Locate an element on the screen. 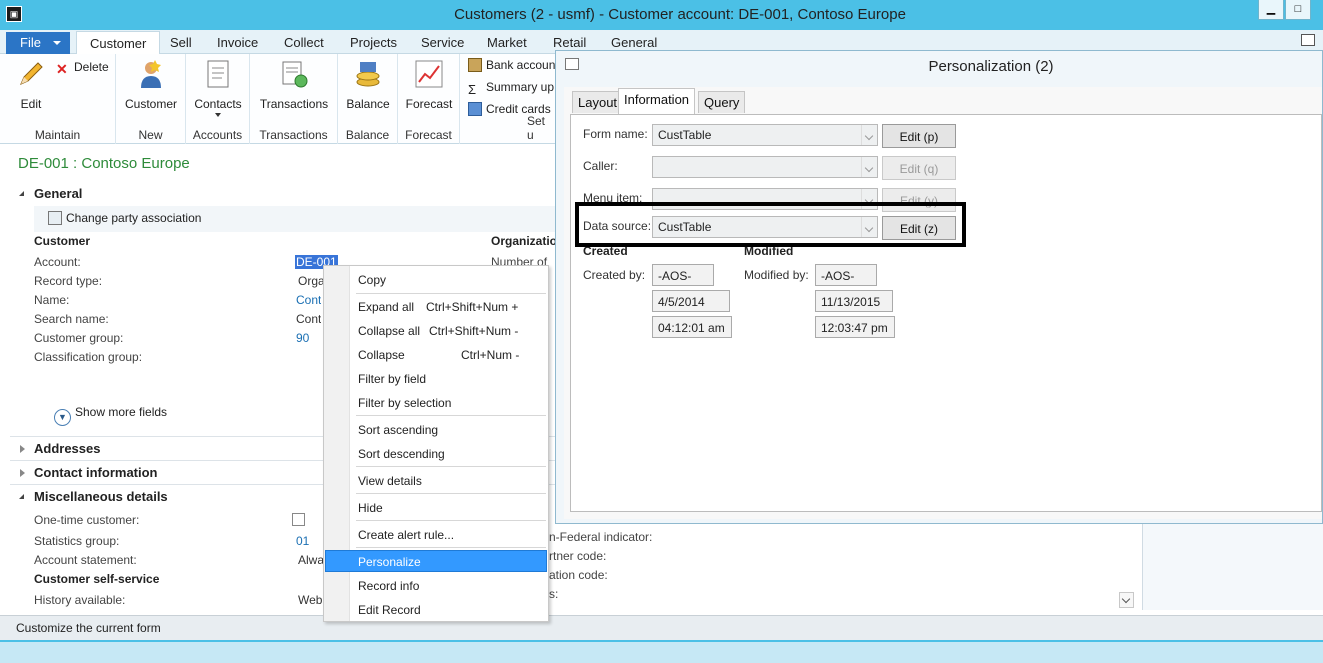 The width and height of the screenshot is (1323, 663). change-party-strip: Change party association is located at coordinates (294, 219).